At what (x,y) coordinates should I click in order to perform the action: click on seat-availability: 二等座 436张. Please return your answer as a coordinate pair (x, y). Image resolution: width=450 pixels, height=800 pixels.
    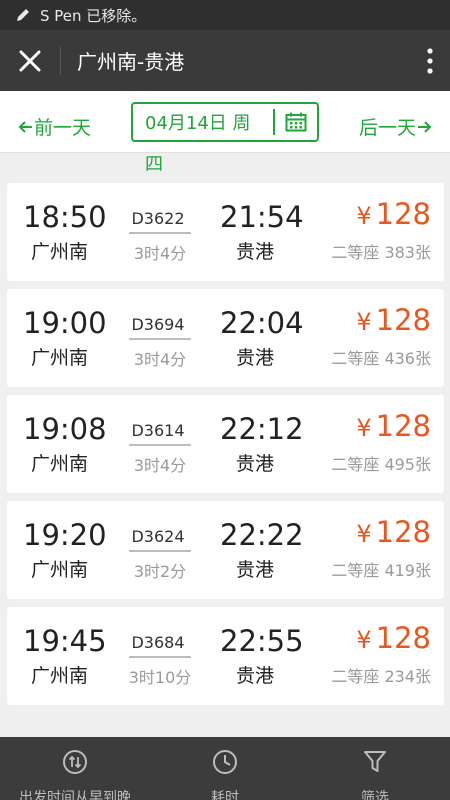
    Looking at the image, I should click on (381, 358).